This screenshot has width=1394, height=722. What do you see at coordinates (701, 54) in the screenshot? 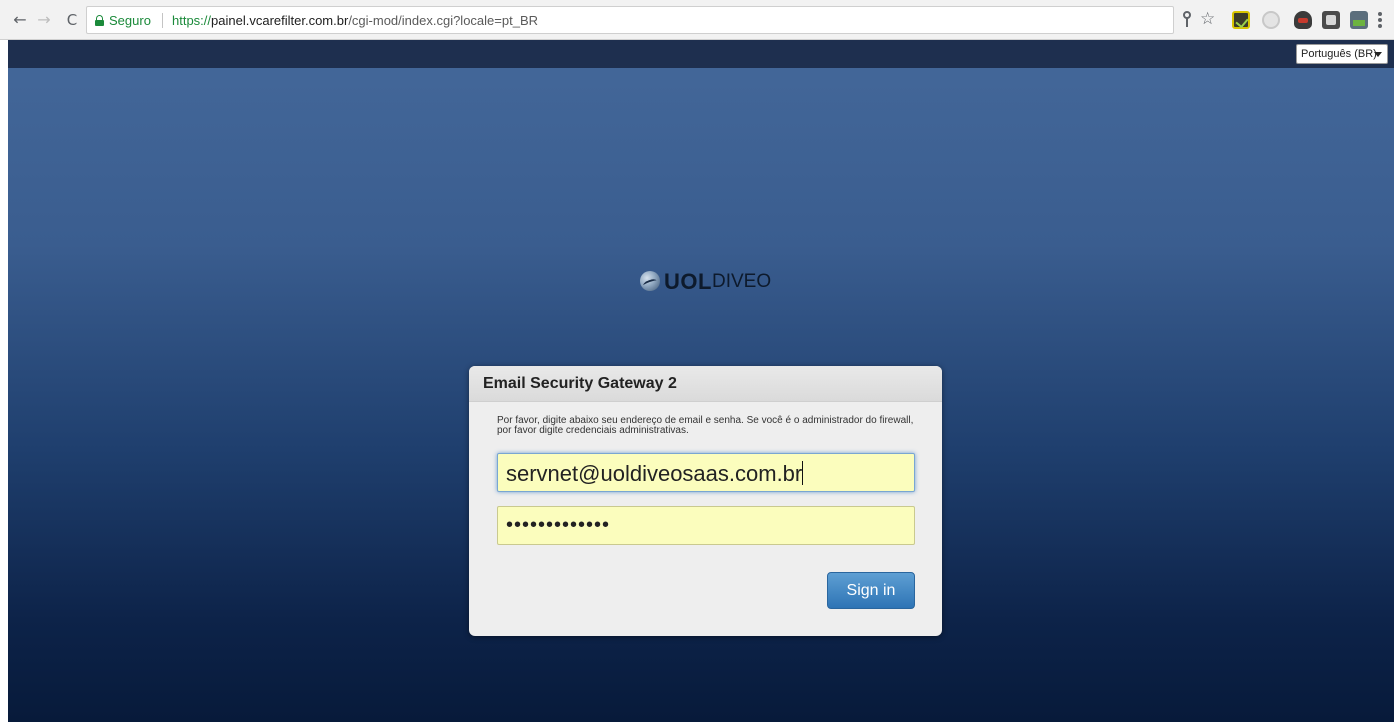
I see `top-strip: Português (BR)` at bounding box center [701, 54].